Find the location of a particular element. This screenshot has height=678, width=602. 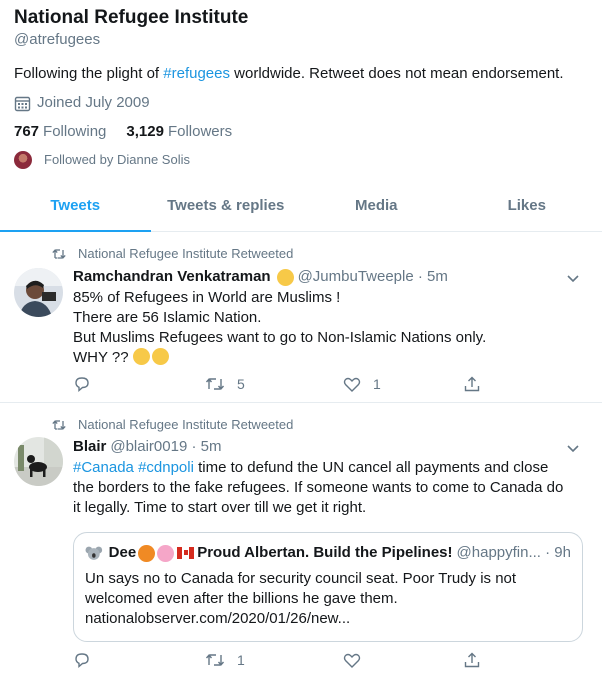

author-name: Blair is located at coordinates (89, 447).